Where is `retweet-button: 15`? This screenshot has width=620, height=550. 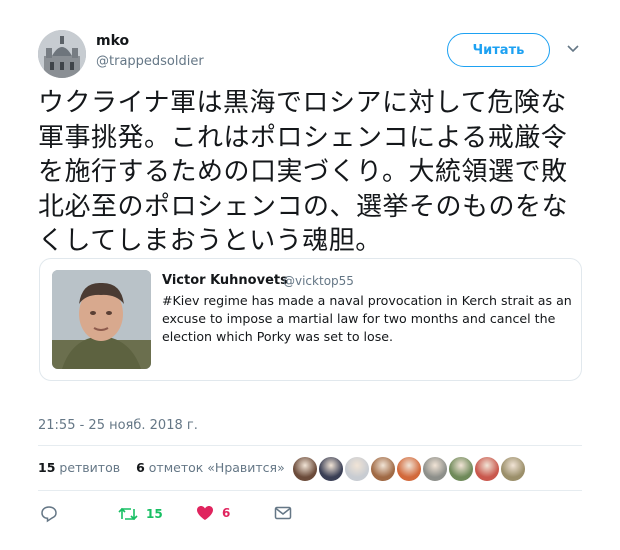
retweet-button: 15 is located at coordinates (140, 514).